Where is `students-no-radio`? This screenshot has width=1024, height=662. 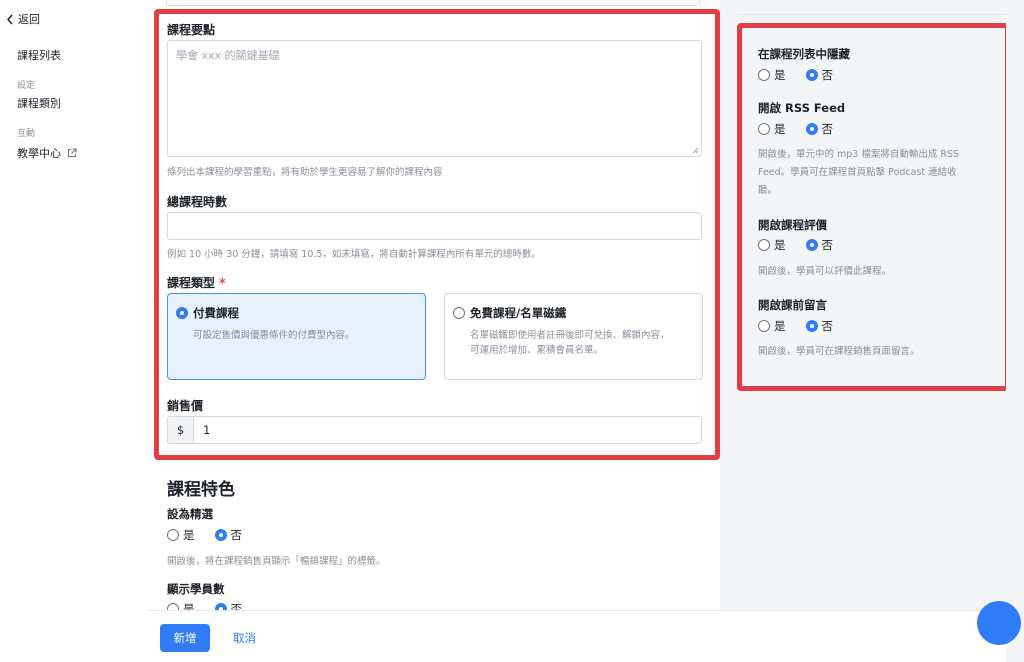
students-no-radio is located at coordinates (220, 606).